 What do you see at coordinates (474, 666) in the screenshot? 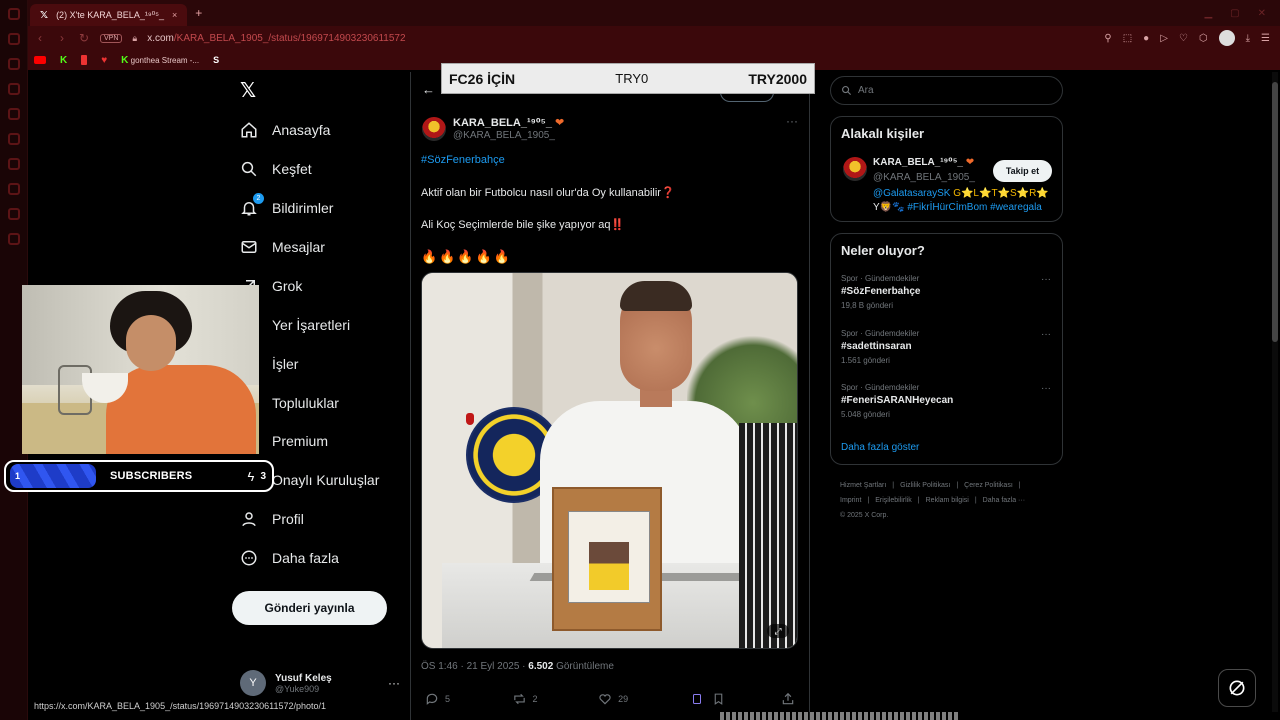
I see `tweet-time: ÖS 1:46 · 21 Eyl 2025 ·` at bounding box center [474, 666].